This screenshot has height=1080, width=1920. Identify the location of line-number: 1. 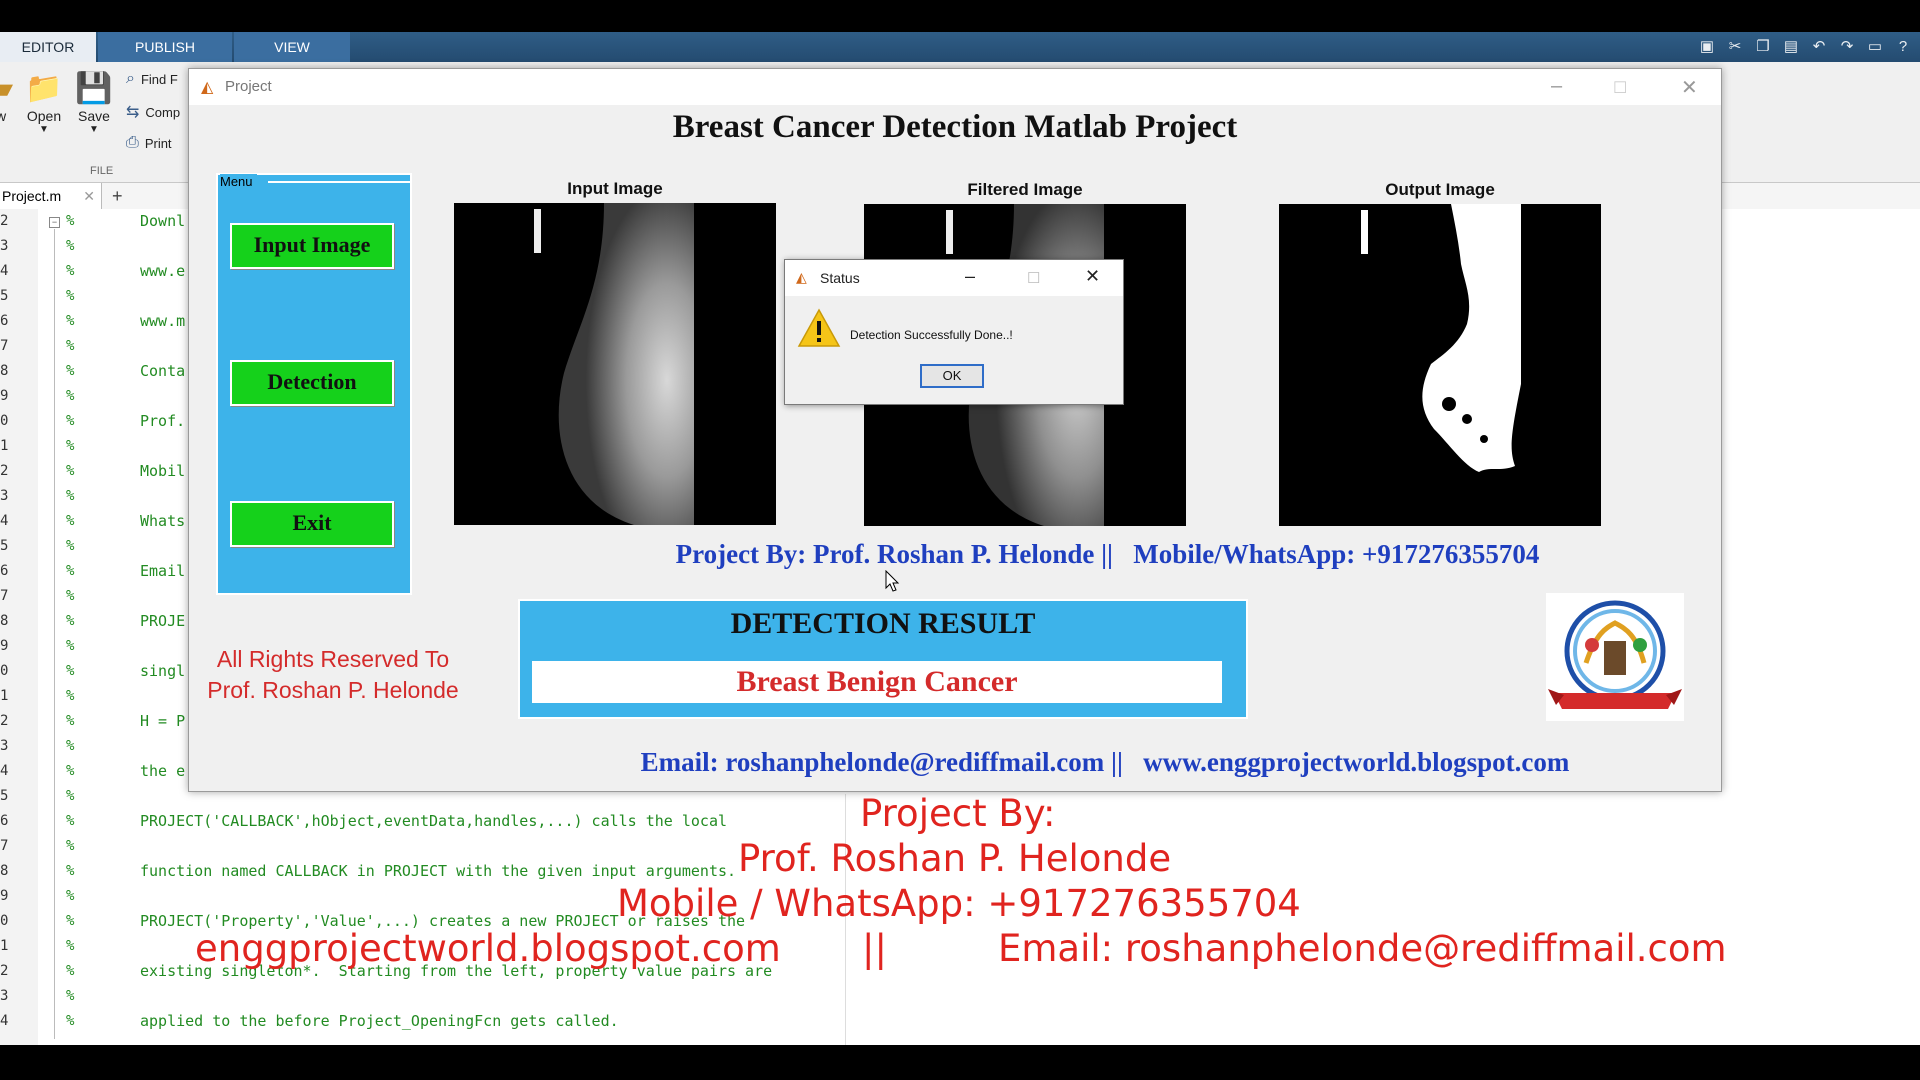
(4, 946).